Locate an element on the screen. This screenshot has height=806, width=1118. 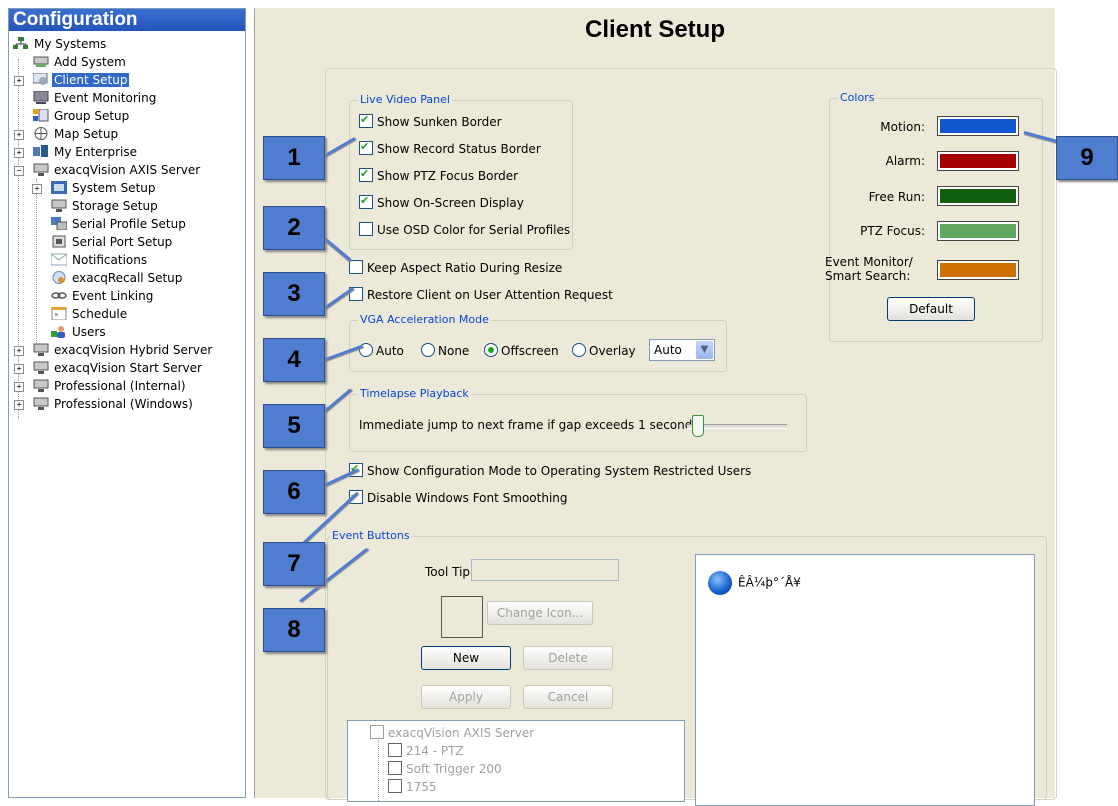
live-video-panel-legend: Live Video Panel is located at coordinates (405, 99).